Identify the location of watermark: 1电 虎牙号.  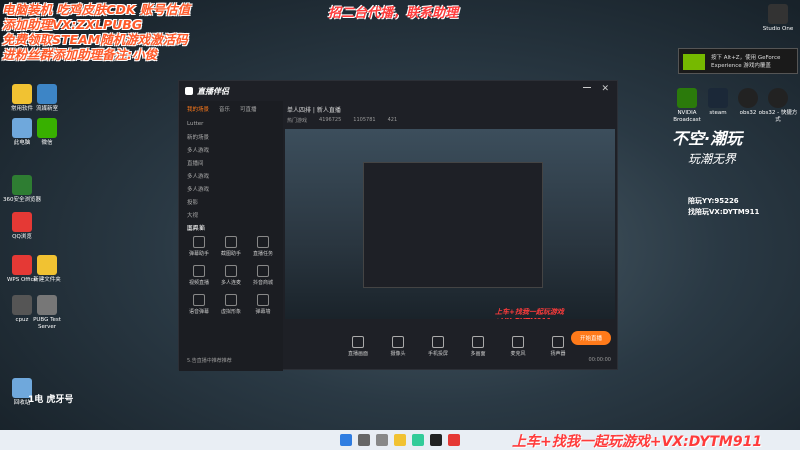
(51, 400).